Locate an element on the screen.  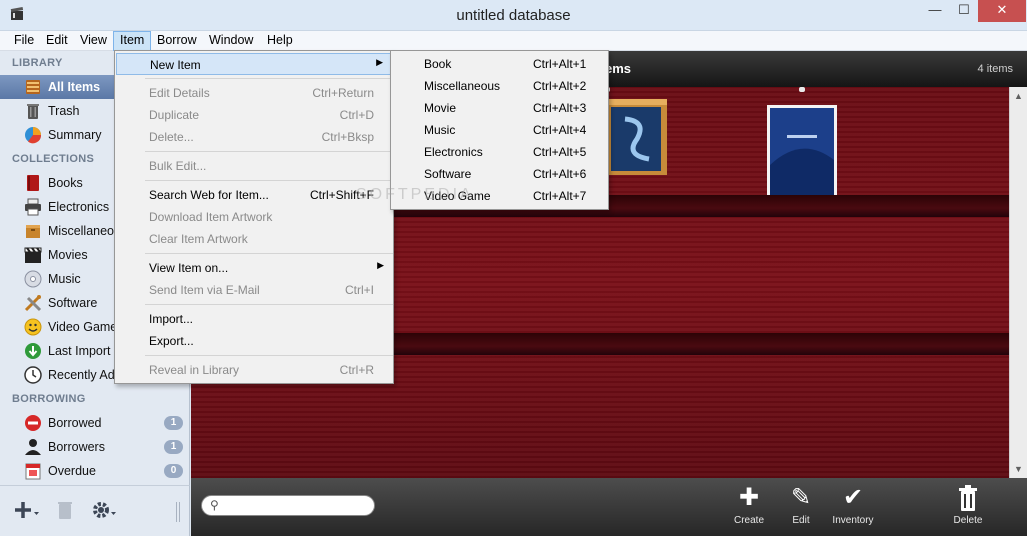
menu-reveal-in-library: Reveal in Library Ctrl+R is located at coordinates (254, 370).